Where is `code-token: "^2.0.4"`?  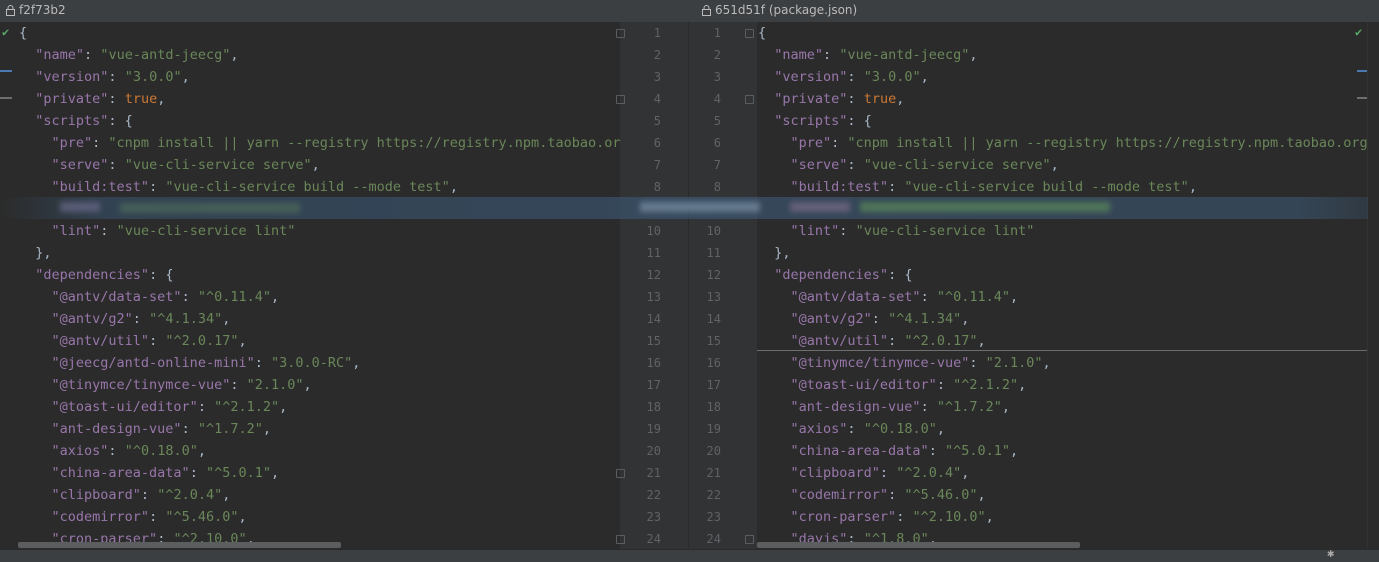
code-token: "^2.0.4" is located at coordinates (929, 473).